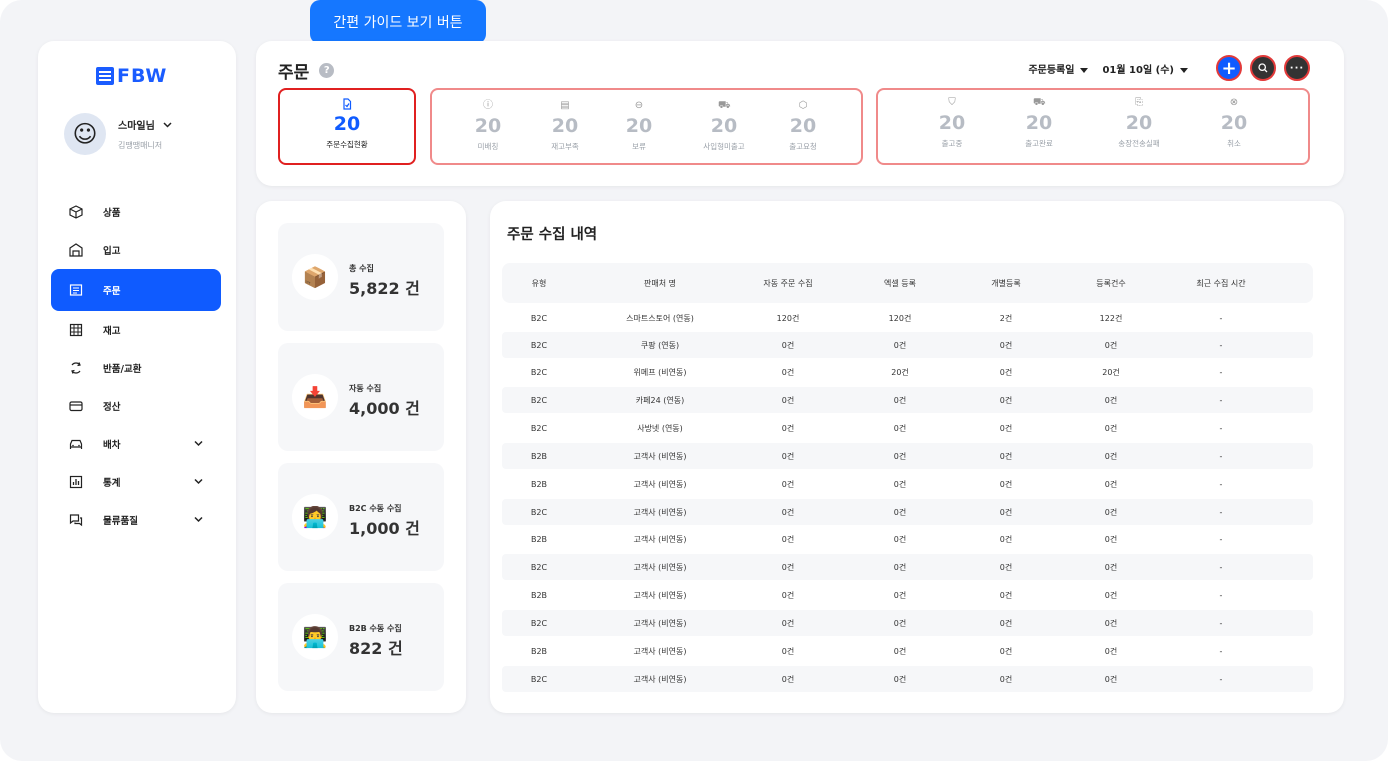 The width and height of the screenshot is (1388, 761). I want to click on order-collection-status-box: 20 주문수집현황, so click(347, 126).